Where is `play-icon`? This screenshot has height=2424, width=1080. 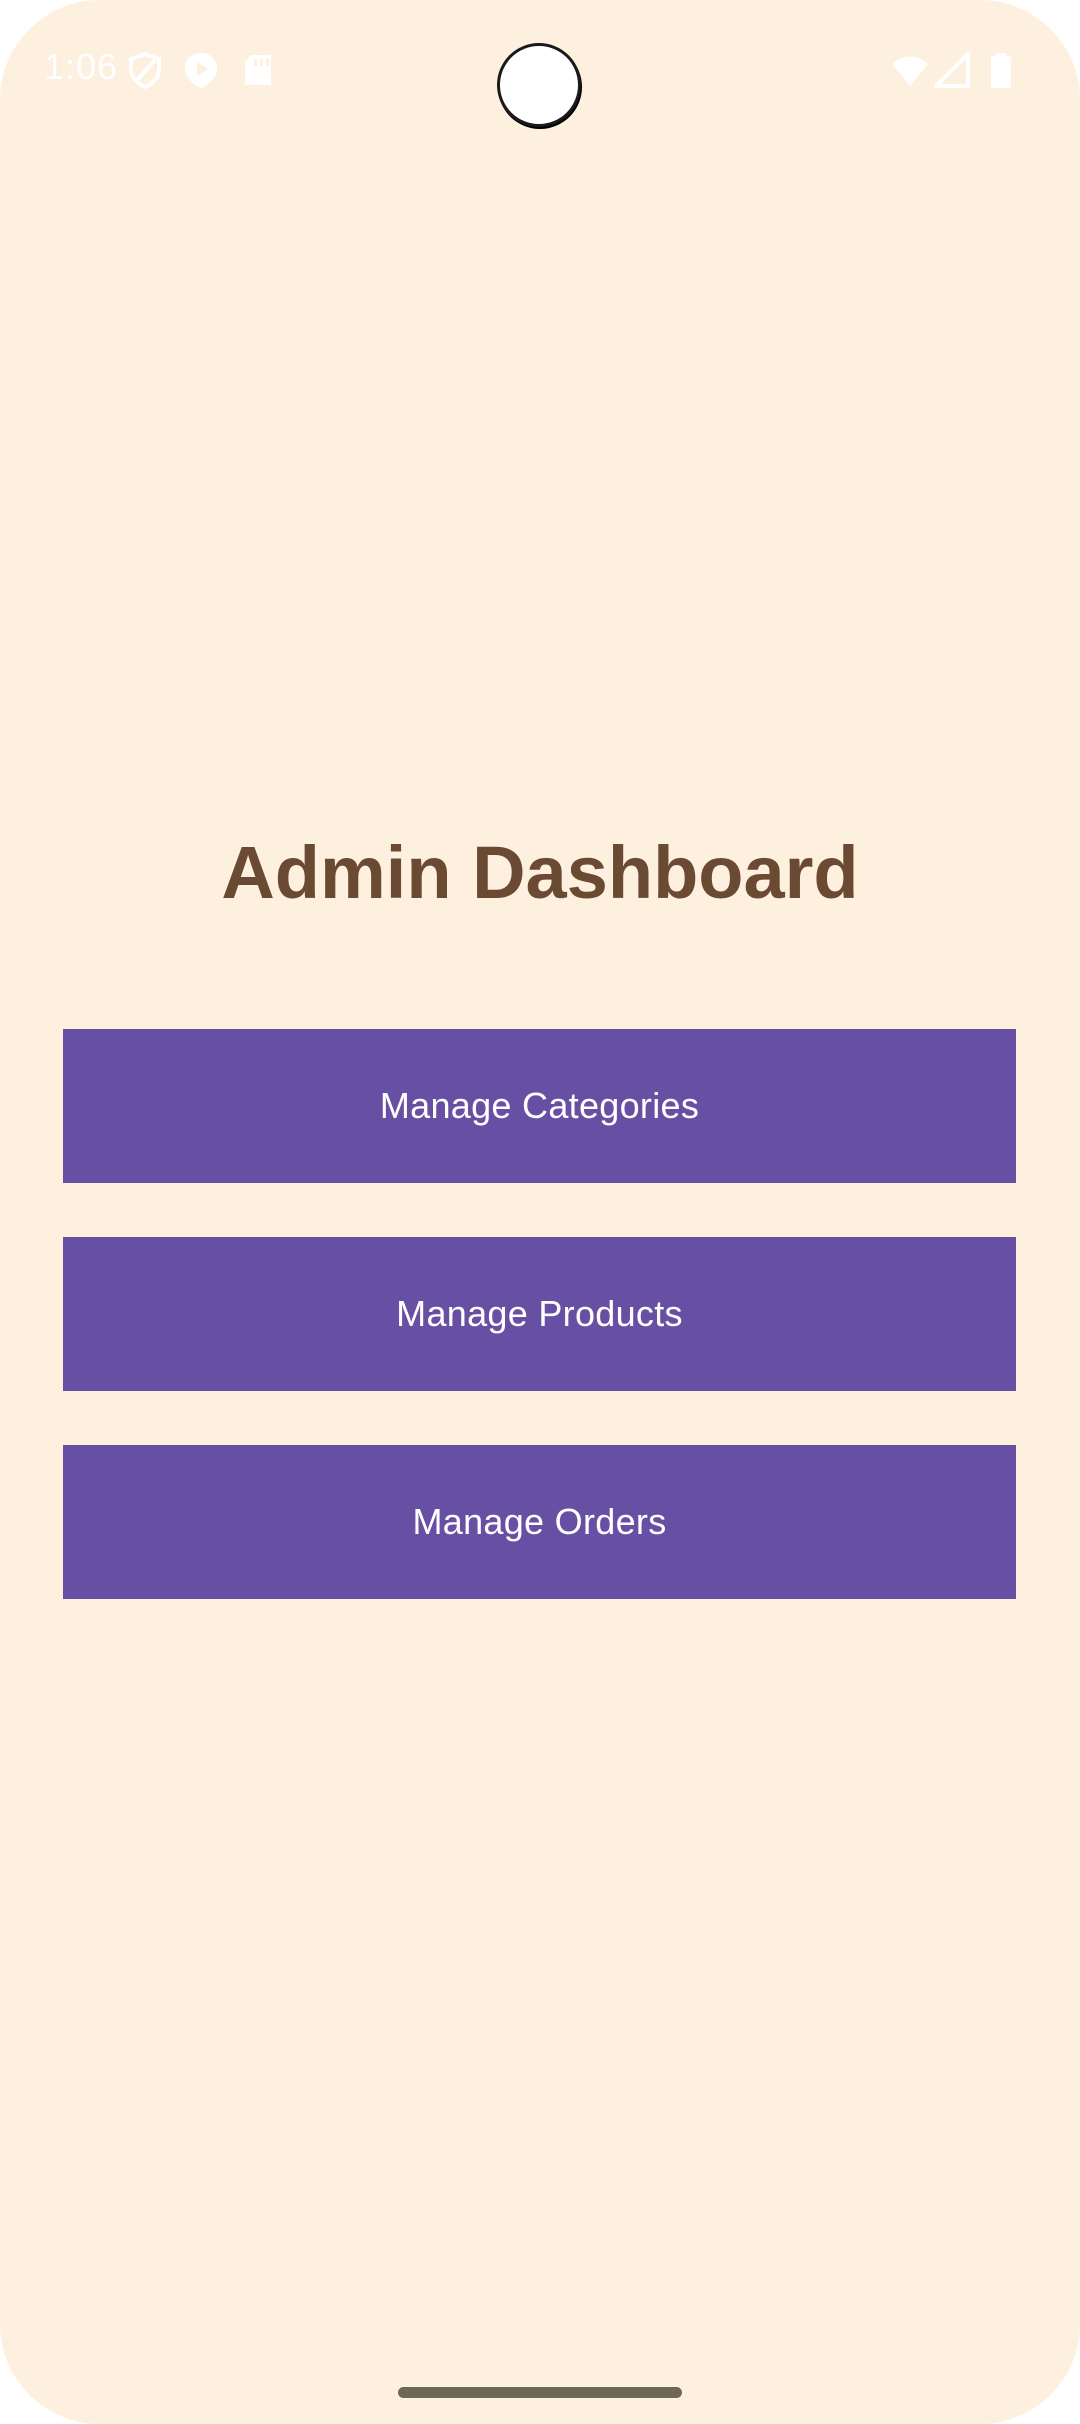 play-icon is located at coordinates (201, 70).